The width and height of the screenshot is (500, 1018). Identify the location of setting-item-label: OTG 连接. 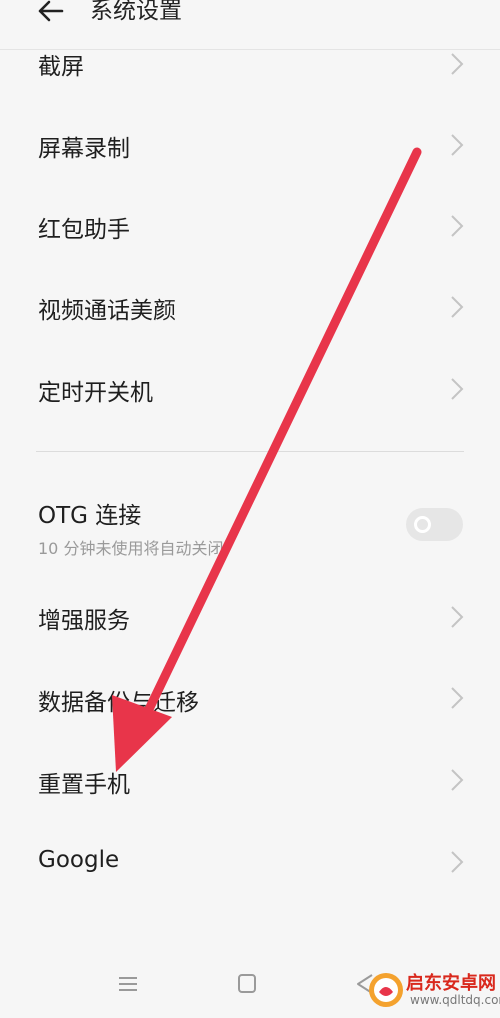
(90, 516).